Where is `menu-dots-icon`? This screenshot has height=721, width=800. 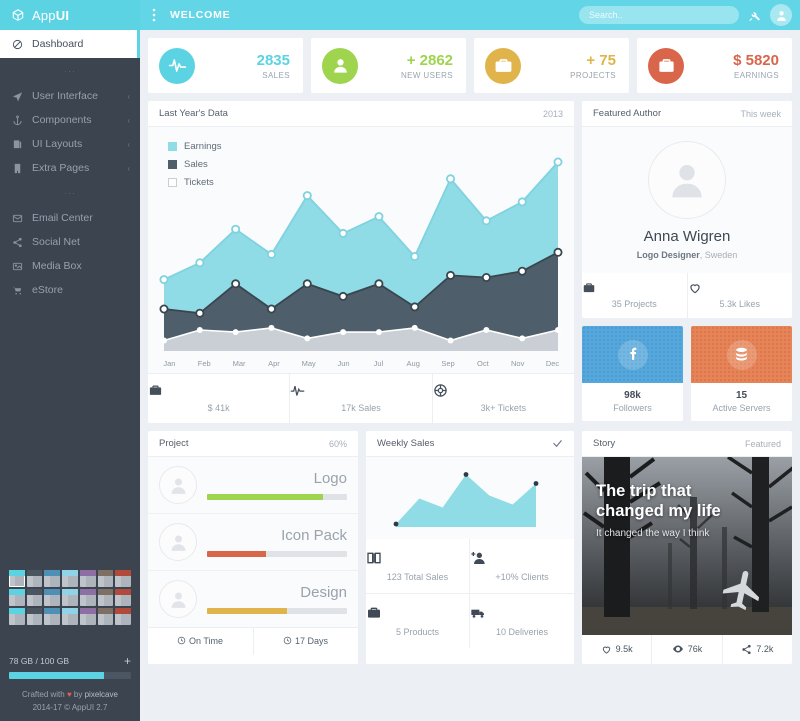 menu-dots-icon is located at coordinates (154, 15).